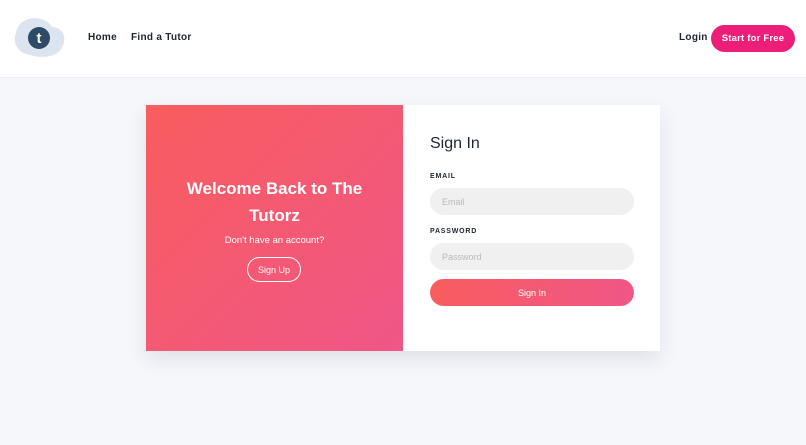 The width and height of the screenshot is (806, 445). What do you see at coordinates (753, 38) in the screenshot?
I see `start-for-free-button: Start for Free` at bounding box center [753, 38].